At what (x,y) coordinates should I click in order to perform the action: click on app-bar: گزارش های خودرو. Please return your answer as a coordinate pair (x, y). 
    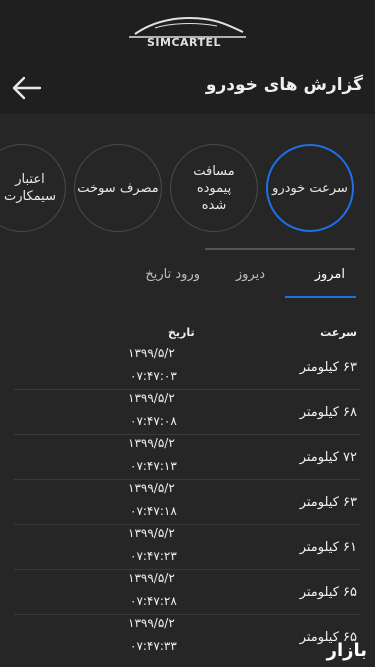
    Looking at the image, I should click on (187, 88).